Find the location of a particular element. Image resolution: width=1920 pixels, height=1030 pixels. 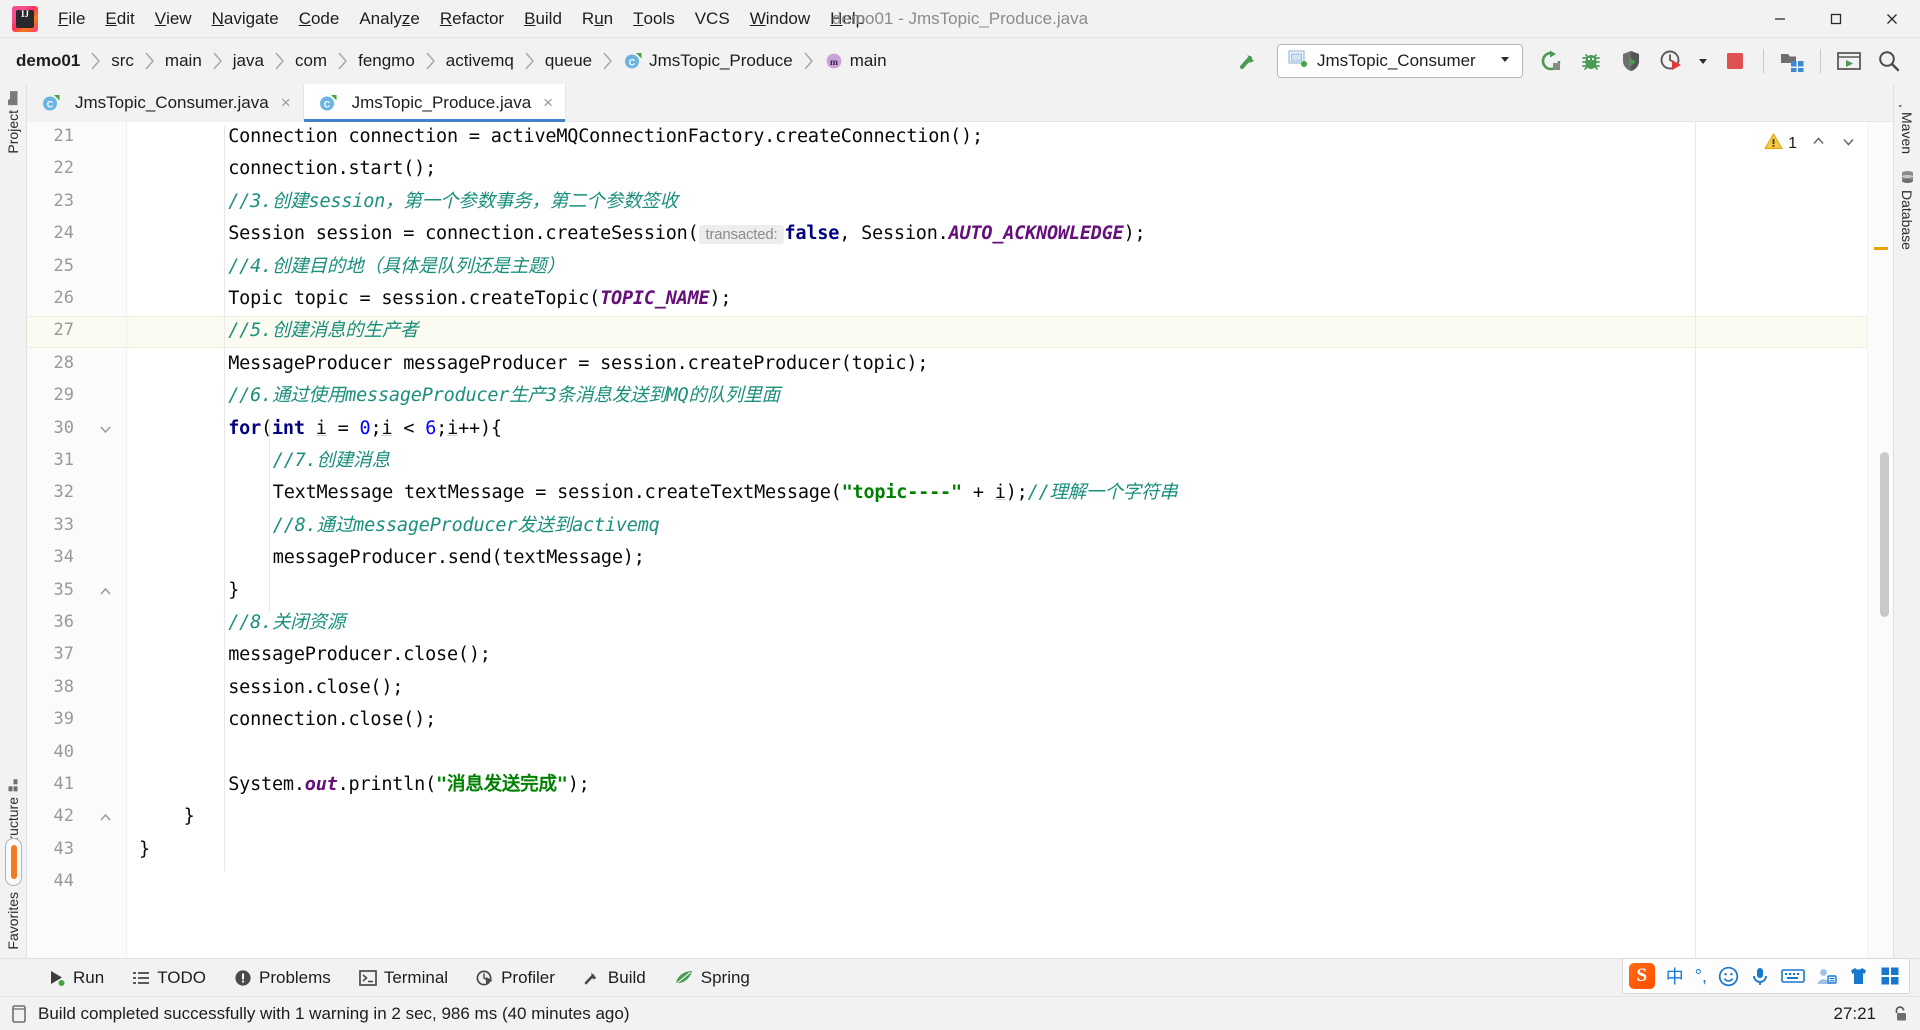

menu-item-tools: Tools is located at coordinates (654, 18).